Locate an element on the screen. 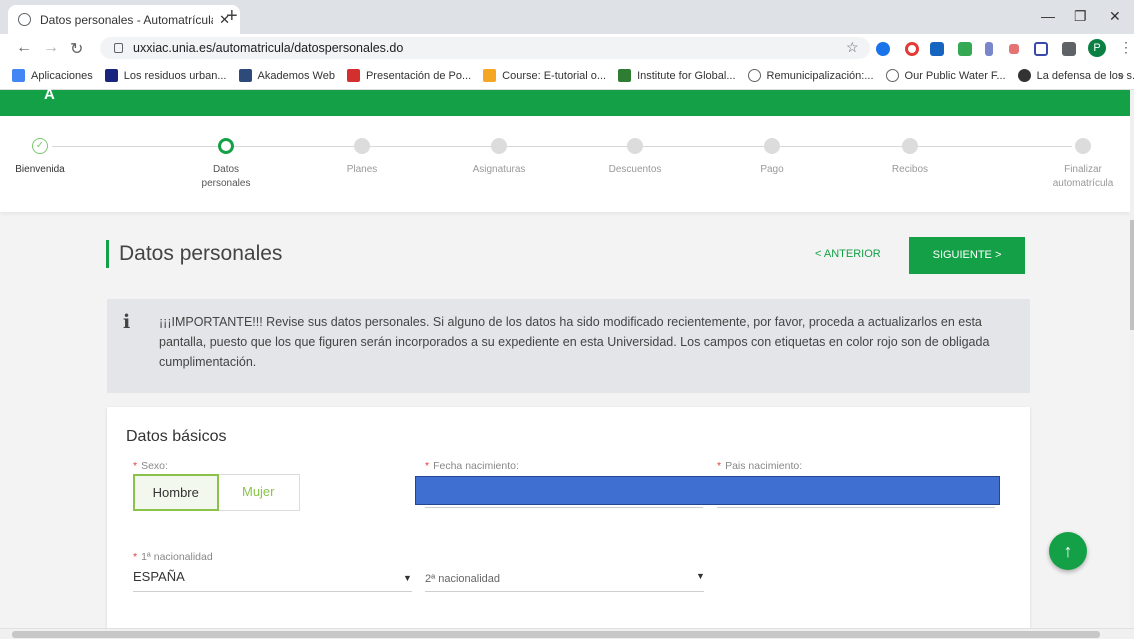 This screenshot has width=1134, height=639. reload-icon: ↻ is located at coordinates (76, 49).